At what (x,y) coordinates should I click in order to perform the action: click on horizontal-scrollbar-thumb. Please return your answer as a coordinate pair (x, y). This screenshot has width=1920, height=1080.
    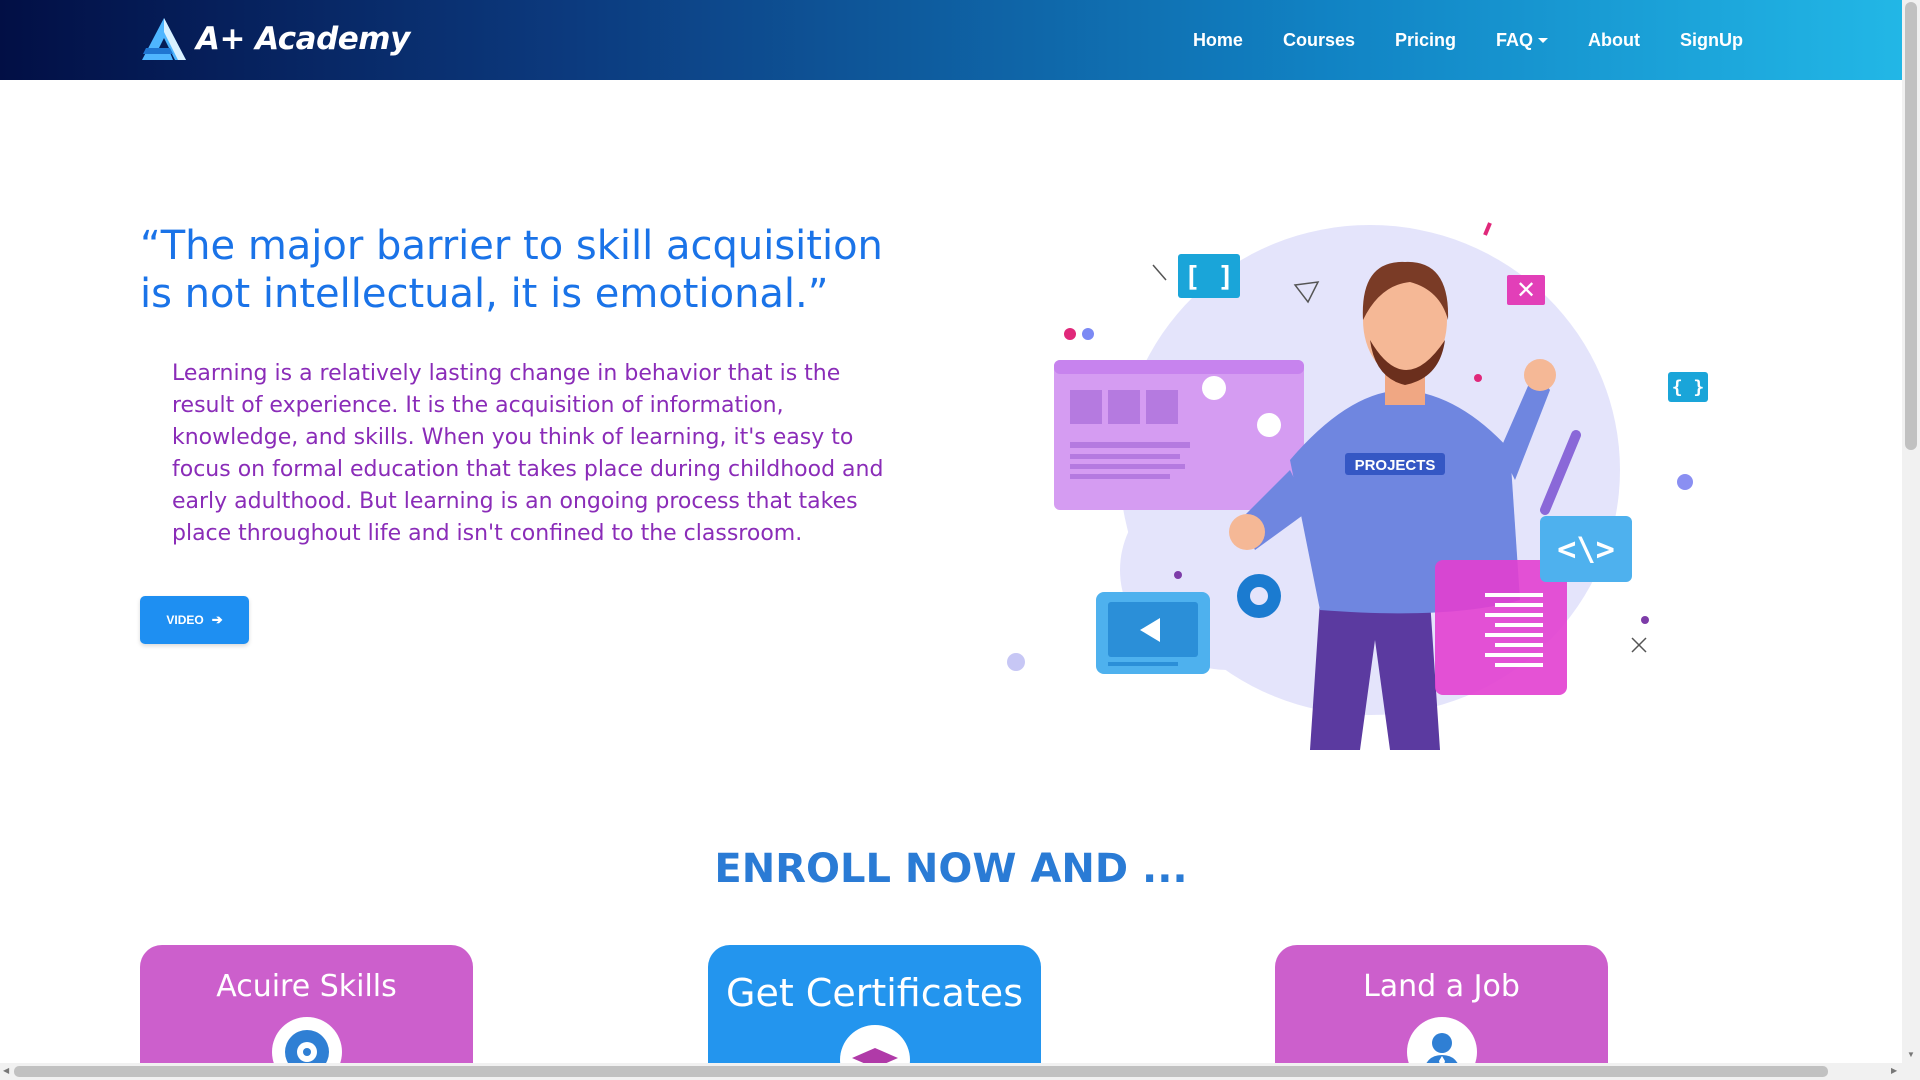
    Looking at the image, I should click on (921, 1071).